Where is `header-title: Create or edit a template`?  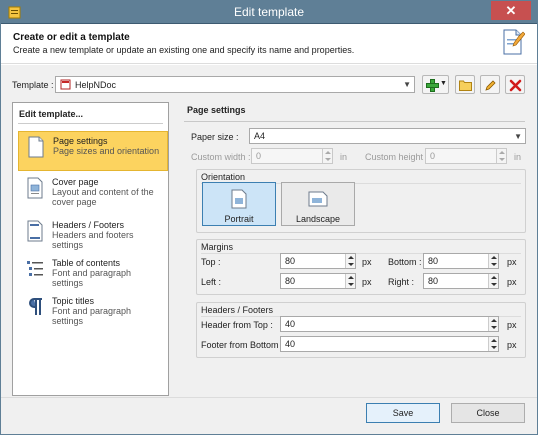 header-title: Create or edit a template is located at coordinates (71, 37).